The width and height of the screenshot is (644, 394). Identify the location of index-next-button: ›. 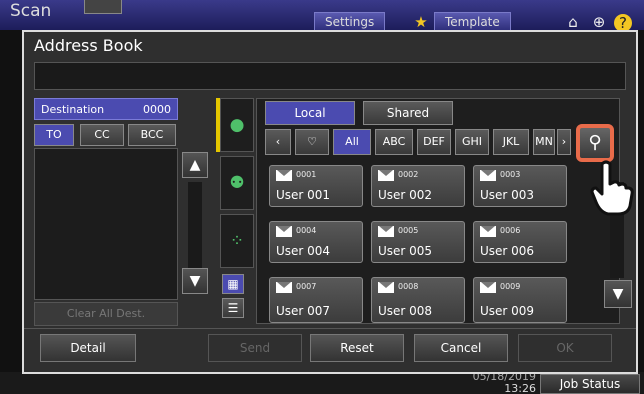
(564, 142).